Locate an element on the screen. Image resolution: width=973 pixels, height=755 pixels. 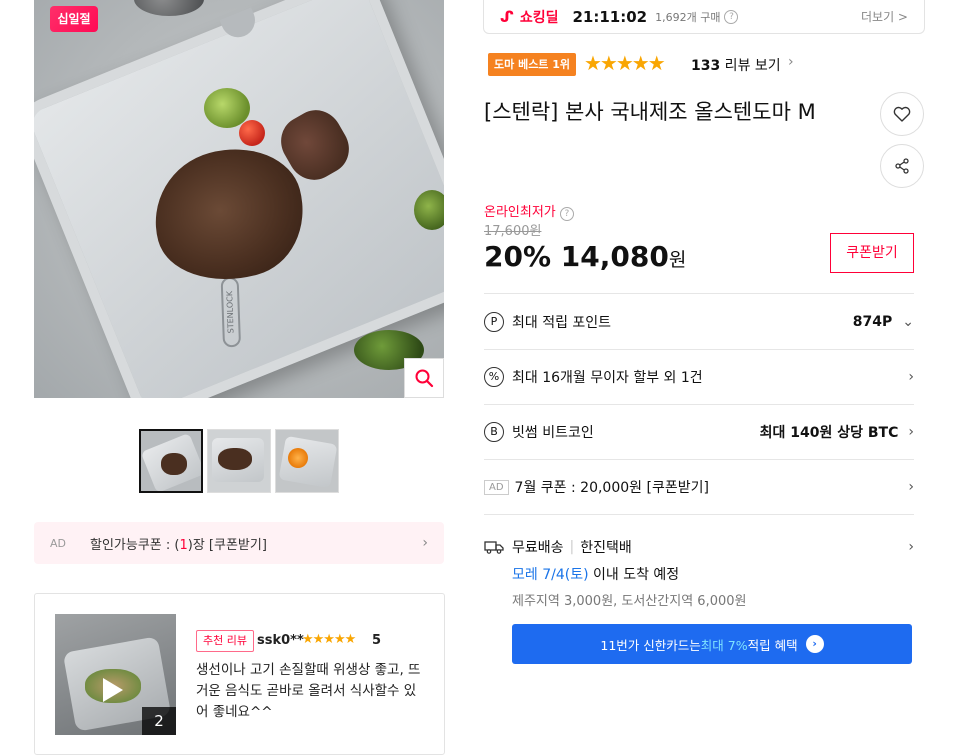
recommended-review-tag: 추천 리뷰 is located at coordinates (225, 641).